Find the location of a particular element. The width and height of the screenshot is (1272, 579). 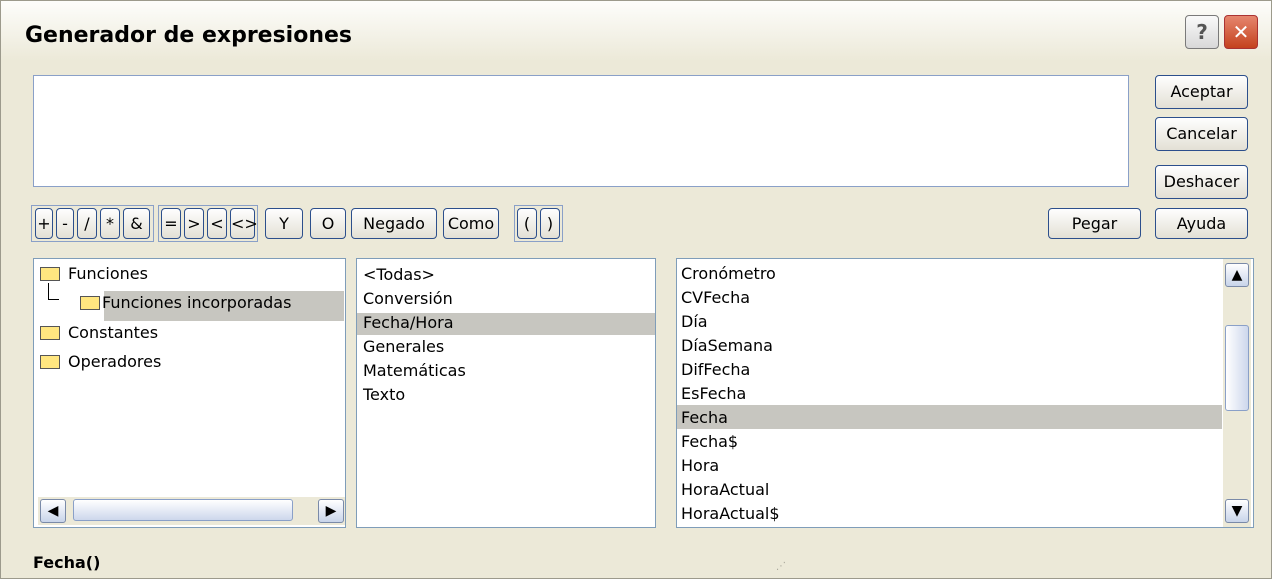

concat-operator-button: & is located at coordinates (136, 223).